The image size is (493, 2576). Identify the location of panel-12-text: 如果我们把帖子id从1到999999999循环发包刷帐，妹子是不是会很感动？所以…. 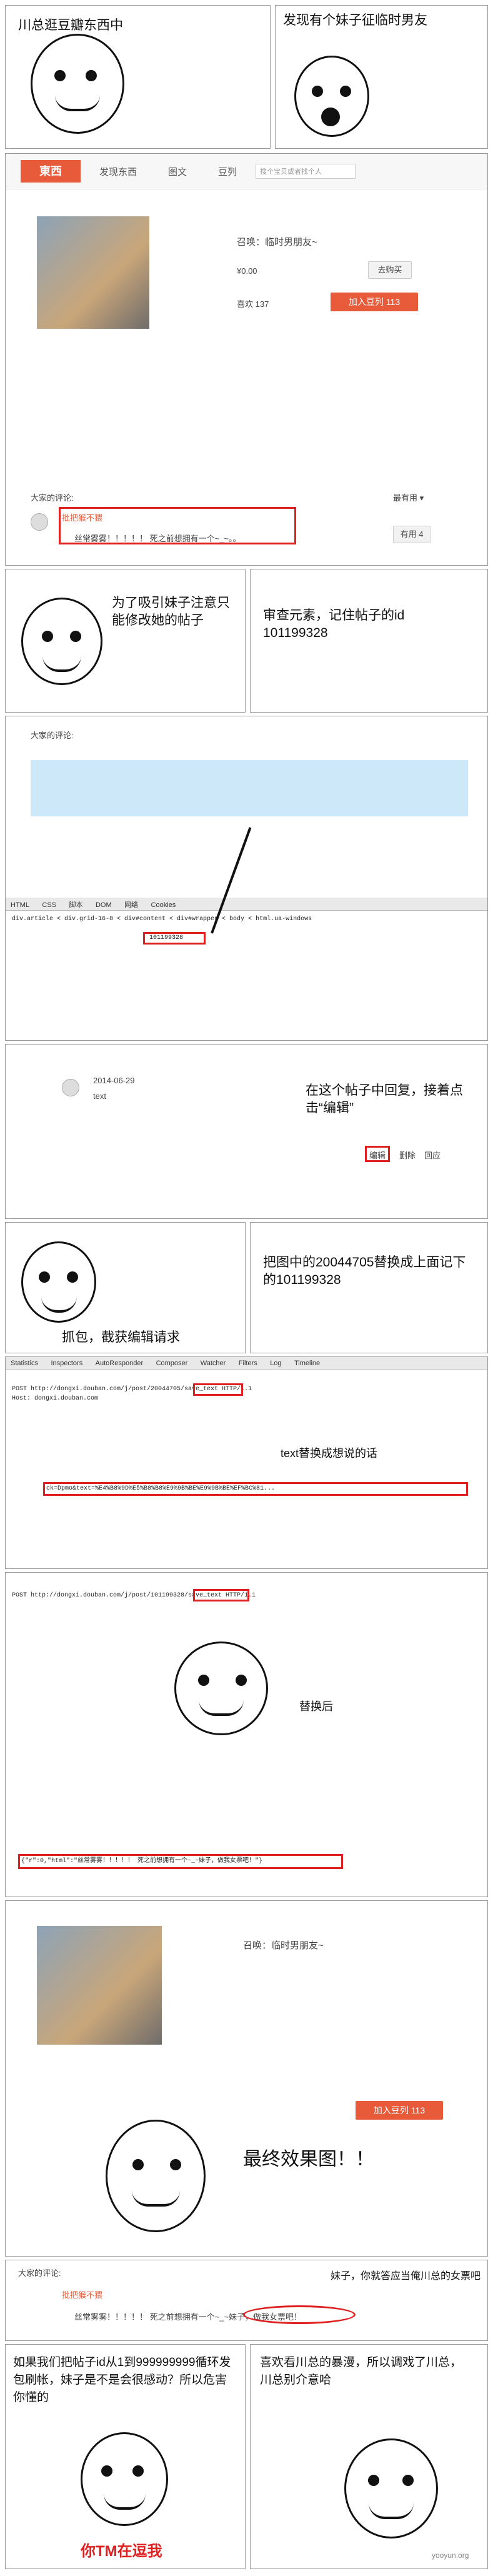
(122, 2380).